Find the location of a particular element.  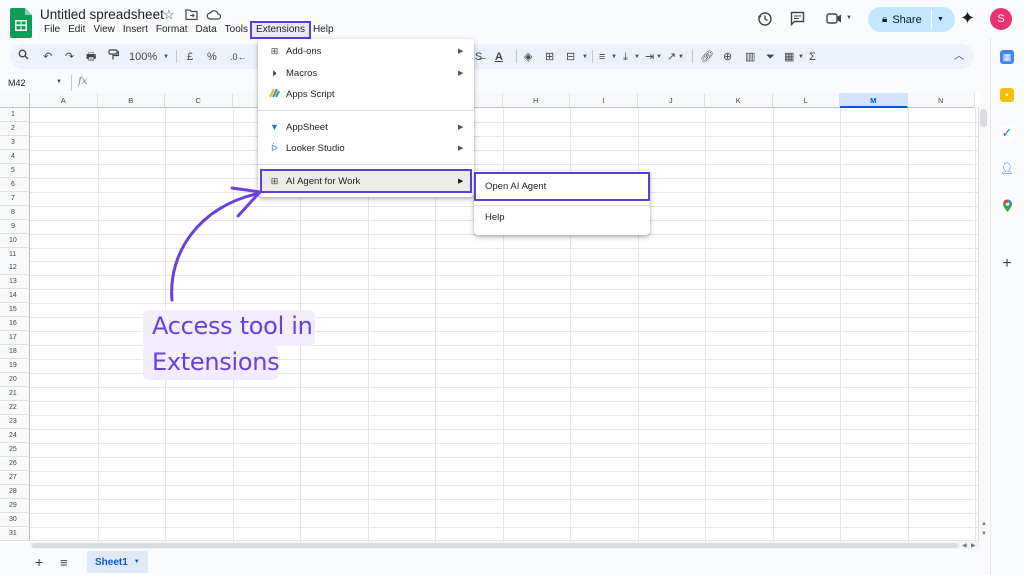

menu-item-looker-studio: ᐆ Looker Studio ▶ is located at coordinates (366, 148).